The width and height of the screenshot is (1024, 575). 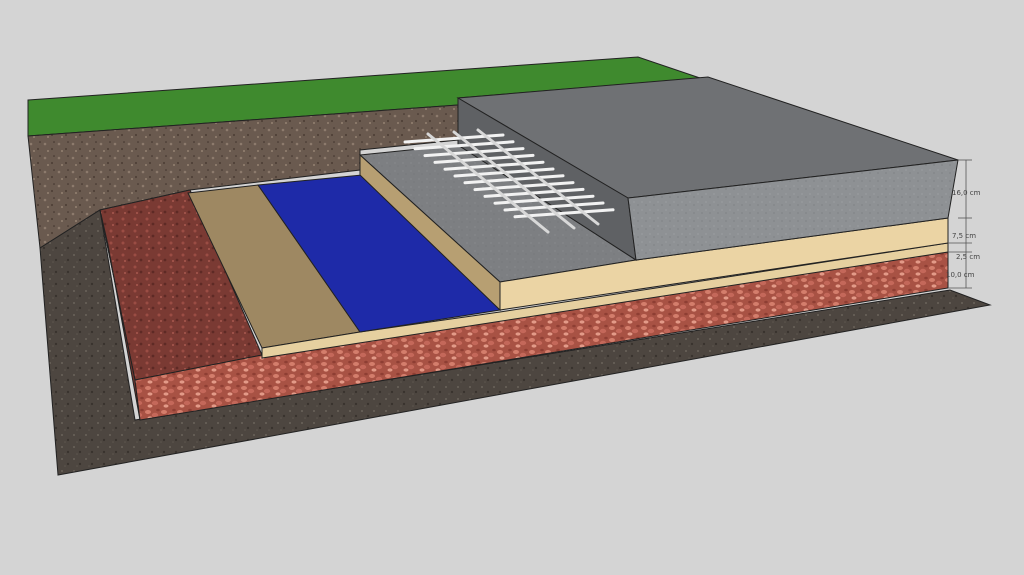 What do you see at coordinates (966, 193) in the screenshot?
I see `dim-label-16cm: 16,0 cm` at bounding box center [966, 193].